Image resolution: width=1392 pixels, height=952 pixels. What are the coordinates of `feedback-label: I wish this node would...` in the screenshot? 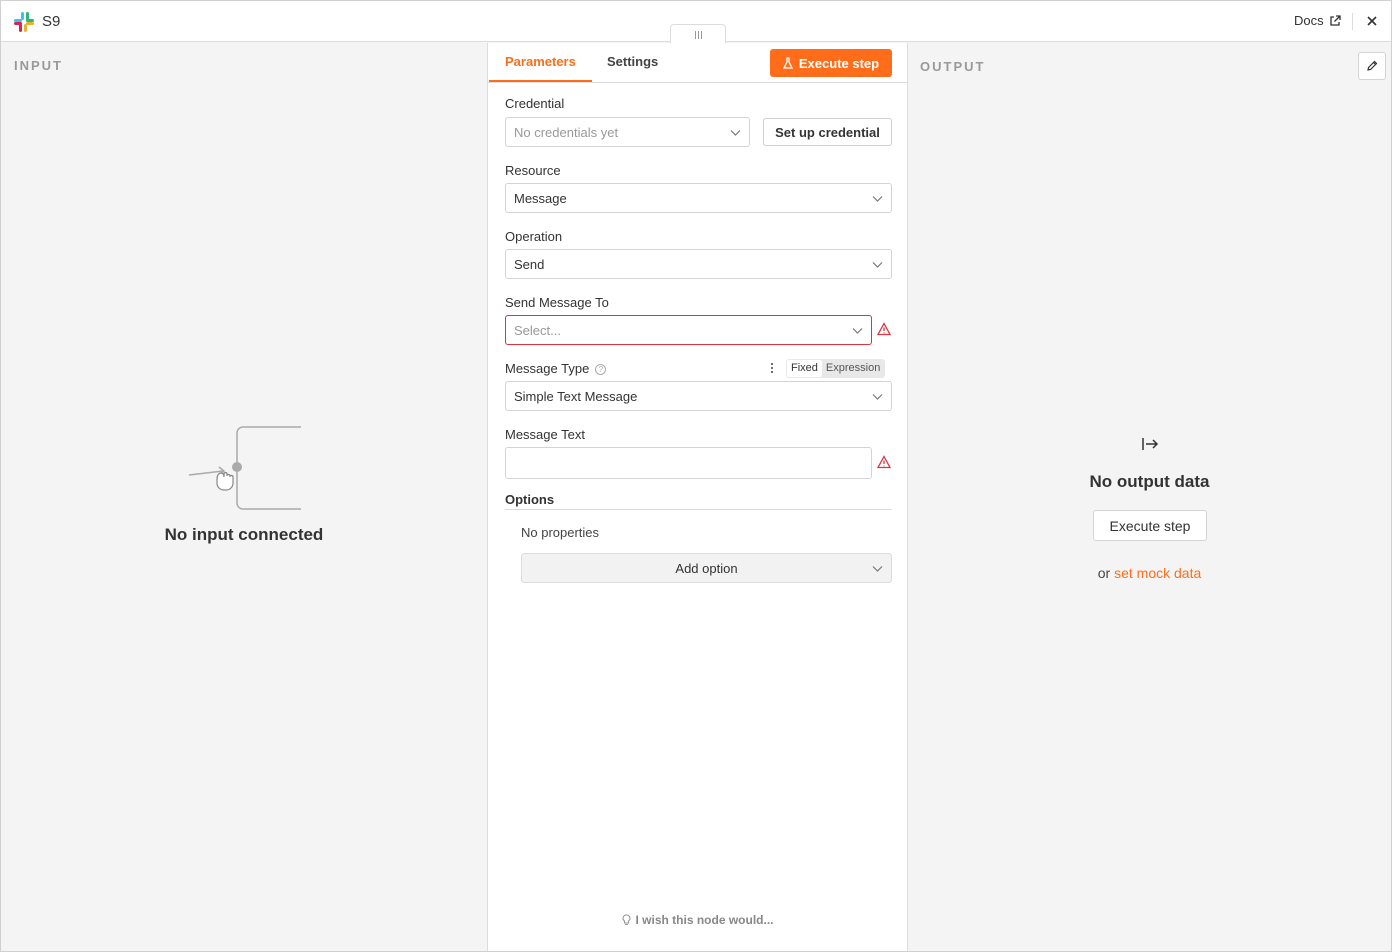 It's located at (704, 920).